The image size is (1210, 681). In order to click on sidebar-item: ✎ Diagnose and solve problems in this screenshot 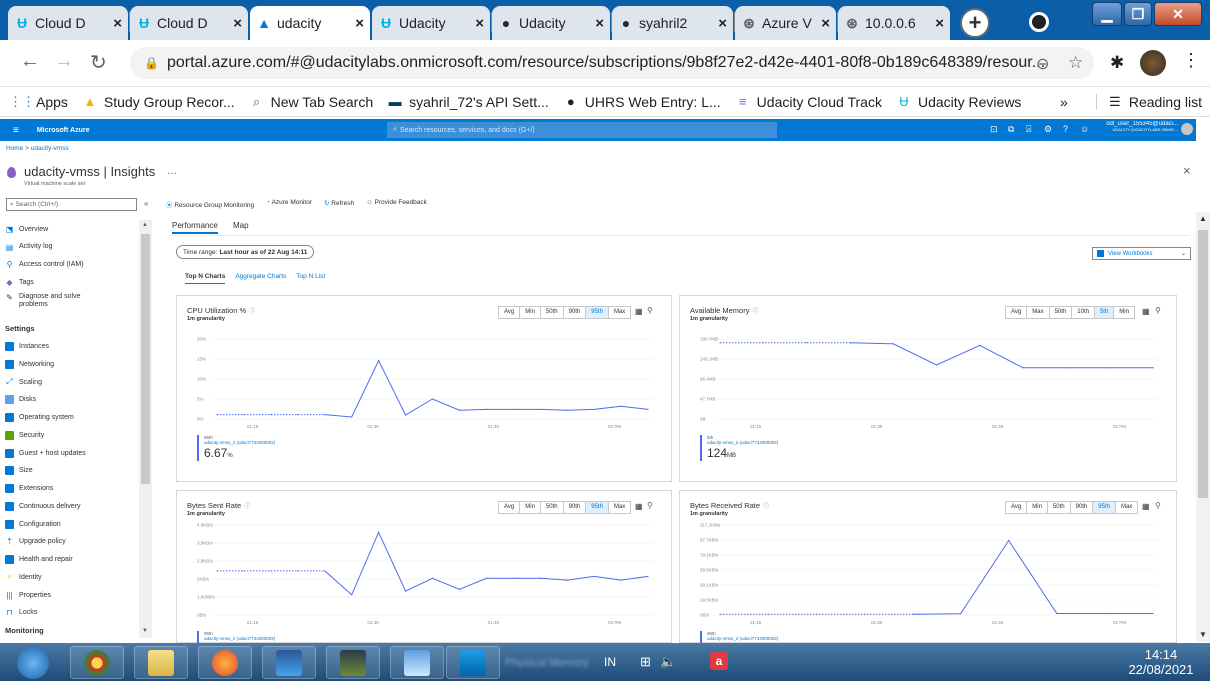, I will do `click(42, 304)`.